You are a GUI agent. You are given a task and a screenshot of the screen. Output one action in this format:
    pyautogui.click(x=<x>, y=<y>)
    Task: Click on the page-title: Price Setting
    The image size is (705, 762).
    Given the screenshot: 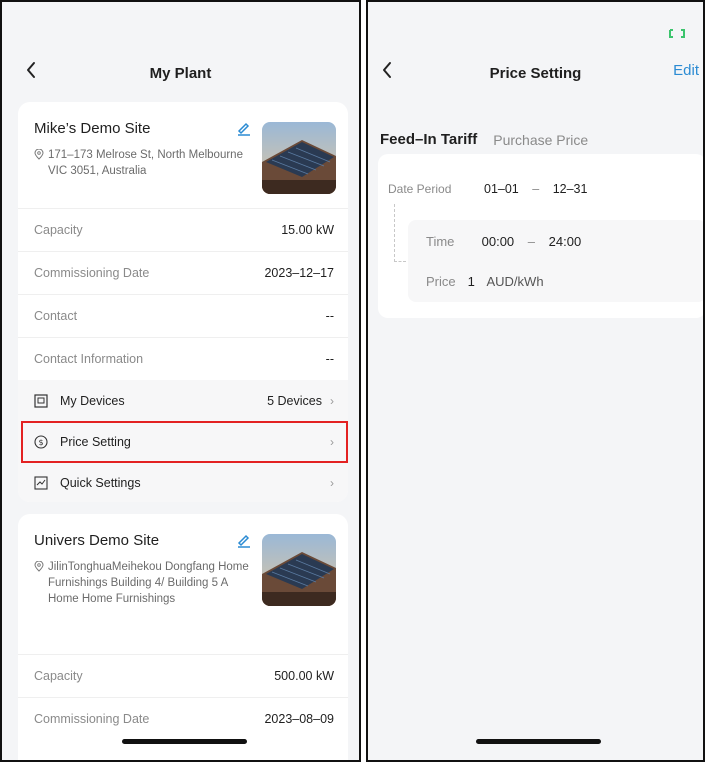 What is the action you would take?
    pyautogui.click(x=535, y=73)
    